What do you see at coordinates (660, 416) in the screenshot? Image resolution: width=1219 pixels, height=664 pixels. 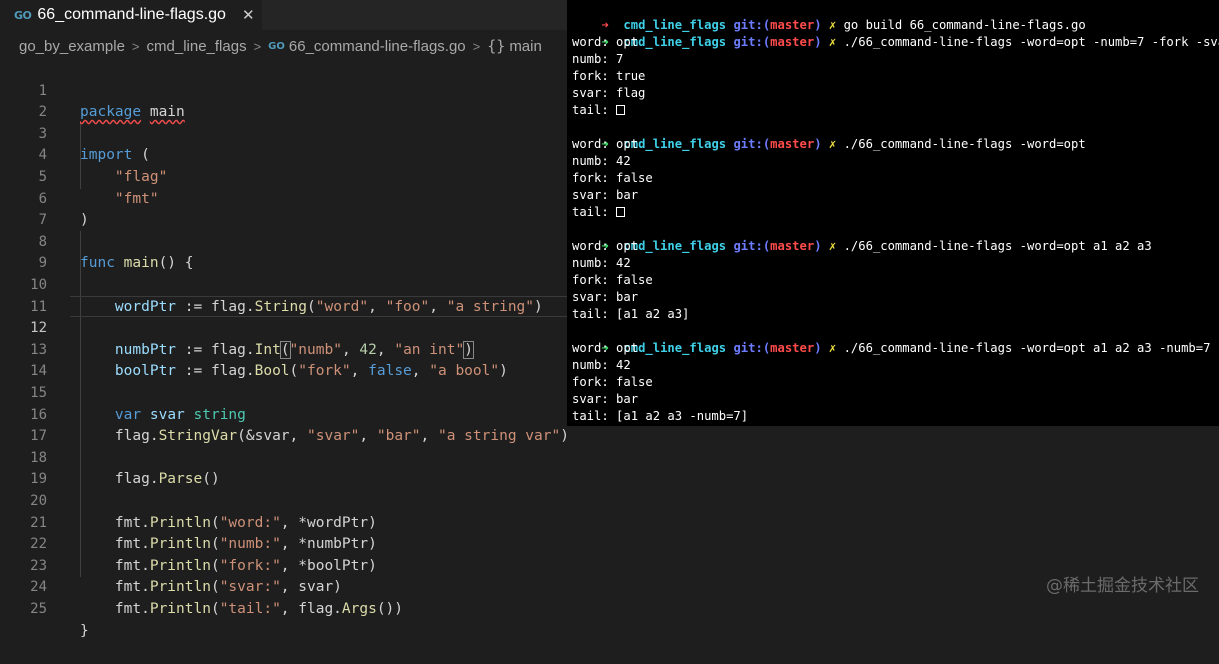 I see `terminal-output: tail: [a1 a2 a3 -numb=7]` at bounding box center [660, 416].